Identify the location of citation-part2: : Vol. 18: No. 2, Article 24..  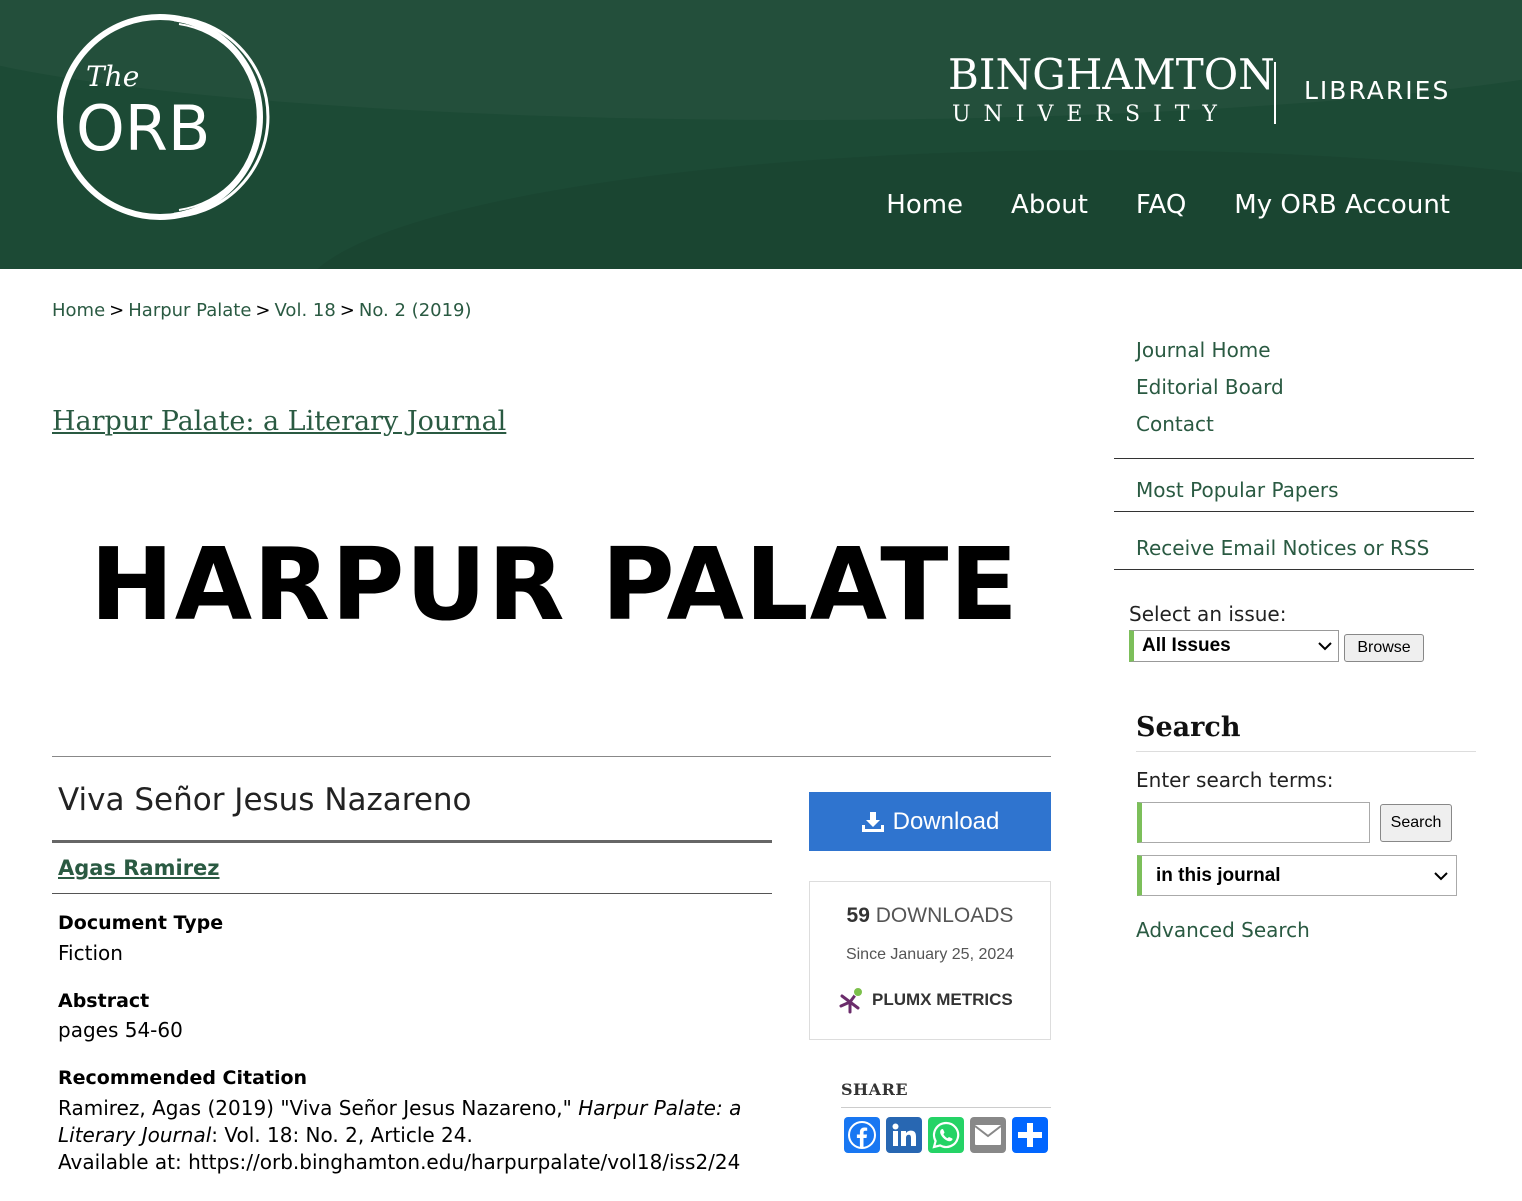
(342, 1135).